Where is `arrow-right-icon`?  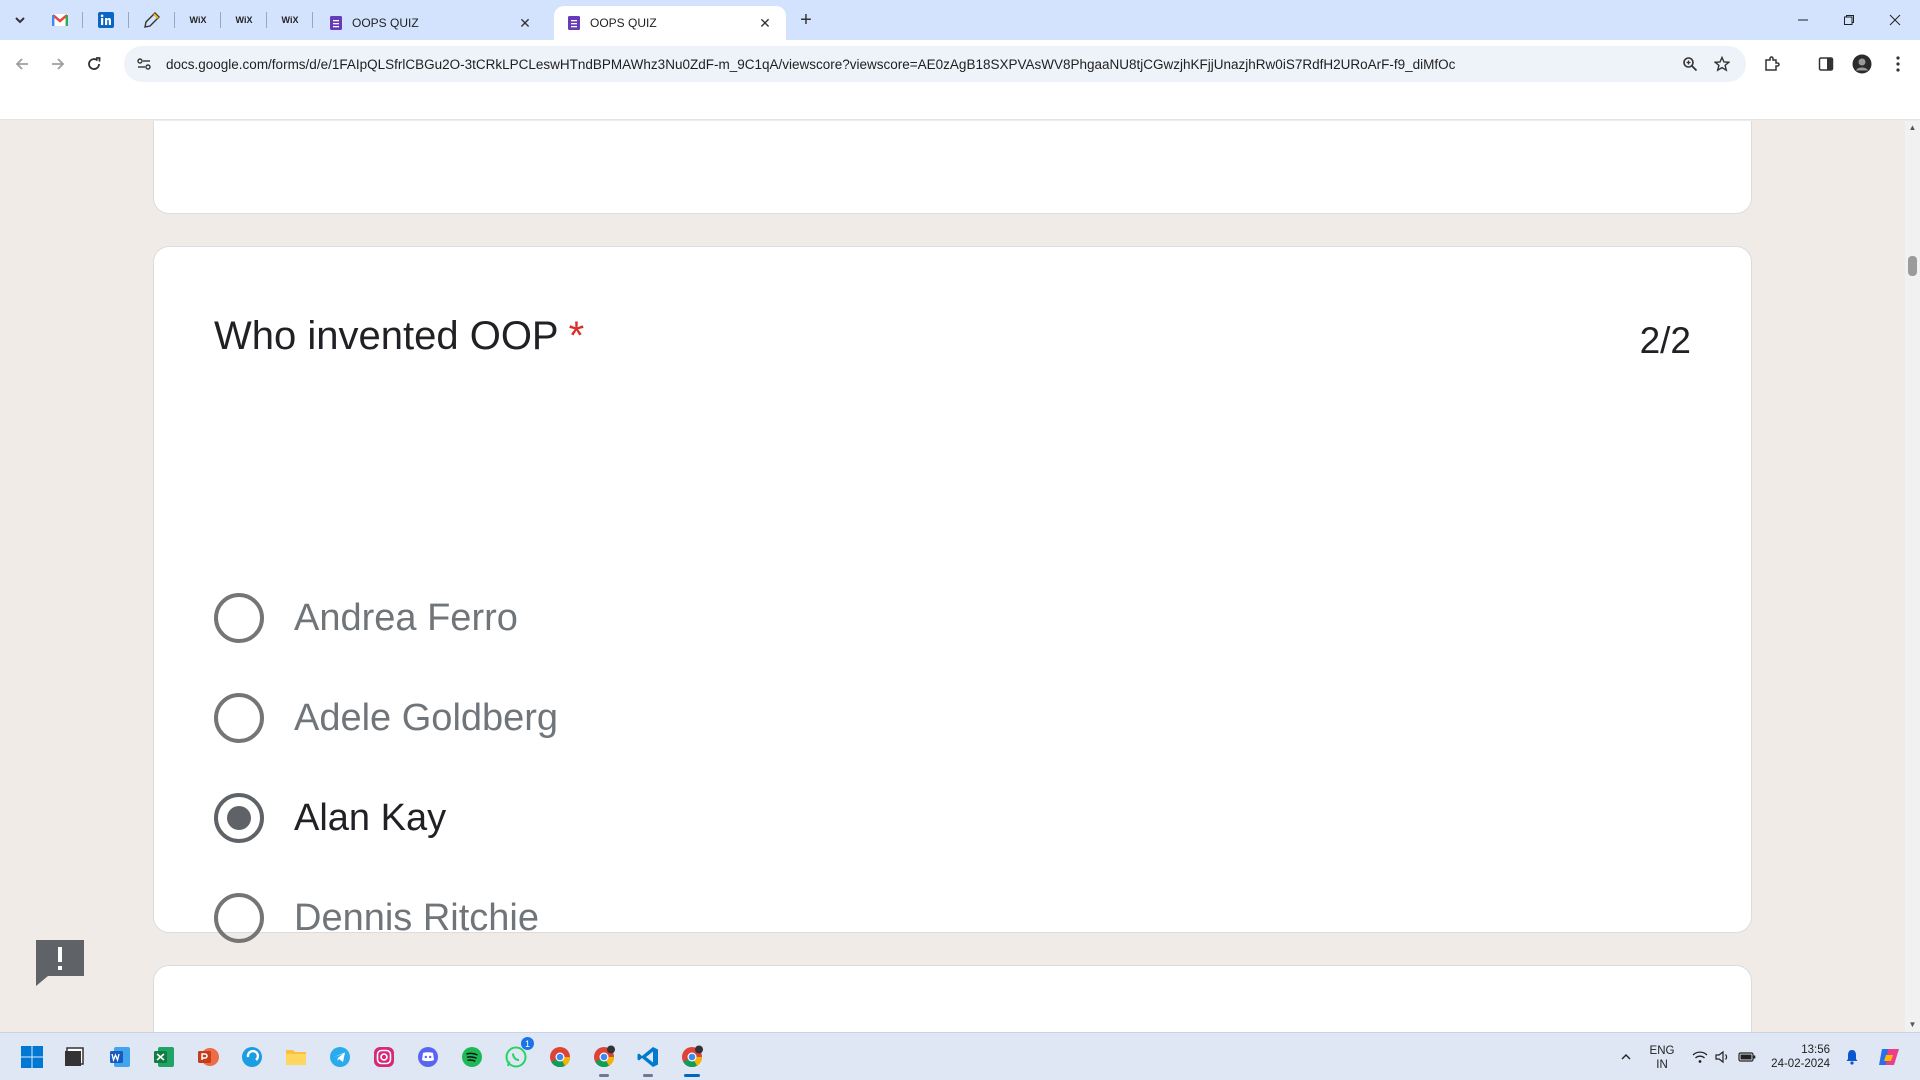
arrow-right-icon is located at coordinates (58, 64).